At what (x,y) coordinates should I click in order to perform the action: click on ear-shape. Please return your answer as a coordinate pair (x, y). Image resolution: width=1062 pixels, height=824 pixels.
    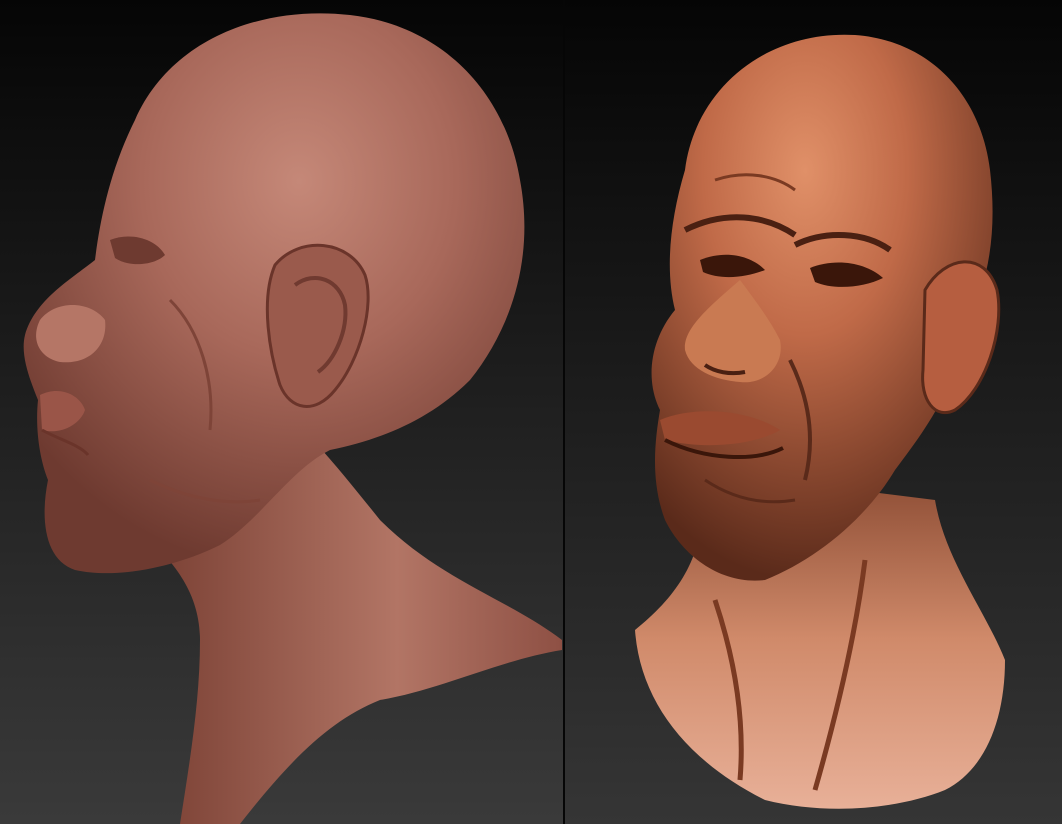
    Looking at the image, I should click on (961, 337).